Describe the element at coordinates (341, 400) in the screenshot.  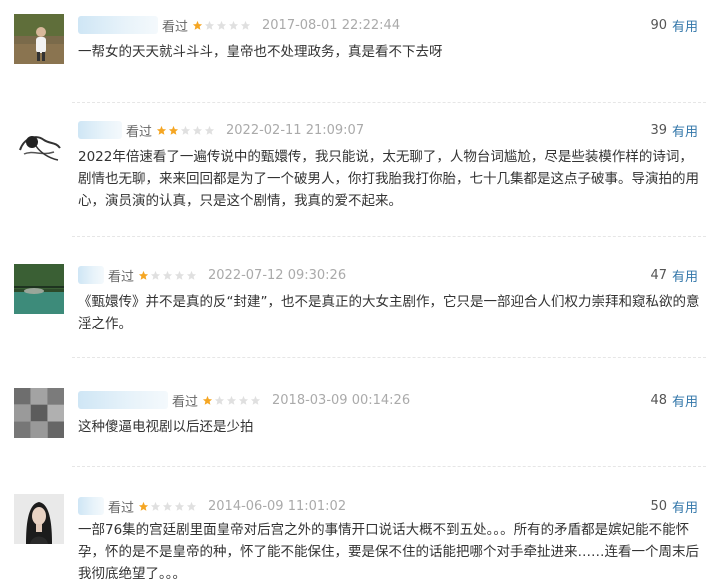
I see `comment-date: 2018-03-09 00:14:26` at that location.